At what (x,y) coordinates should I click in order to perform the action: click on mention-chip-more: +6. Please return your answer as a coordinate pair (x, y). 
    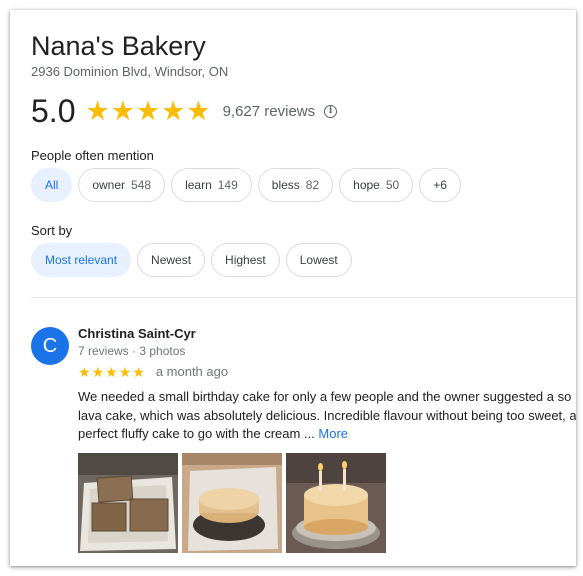
    Looking at the image, I should click on (440, 185).